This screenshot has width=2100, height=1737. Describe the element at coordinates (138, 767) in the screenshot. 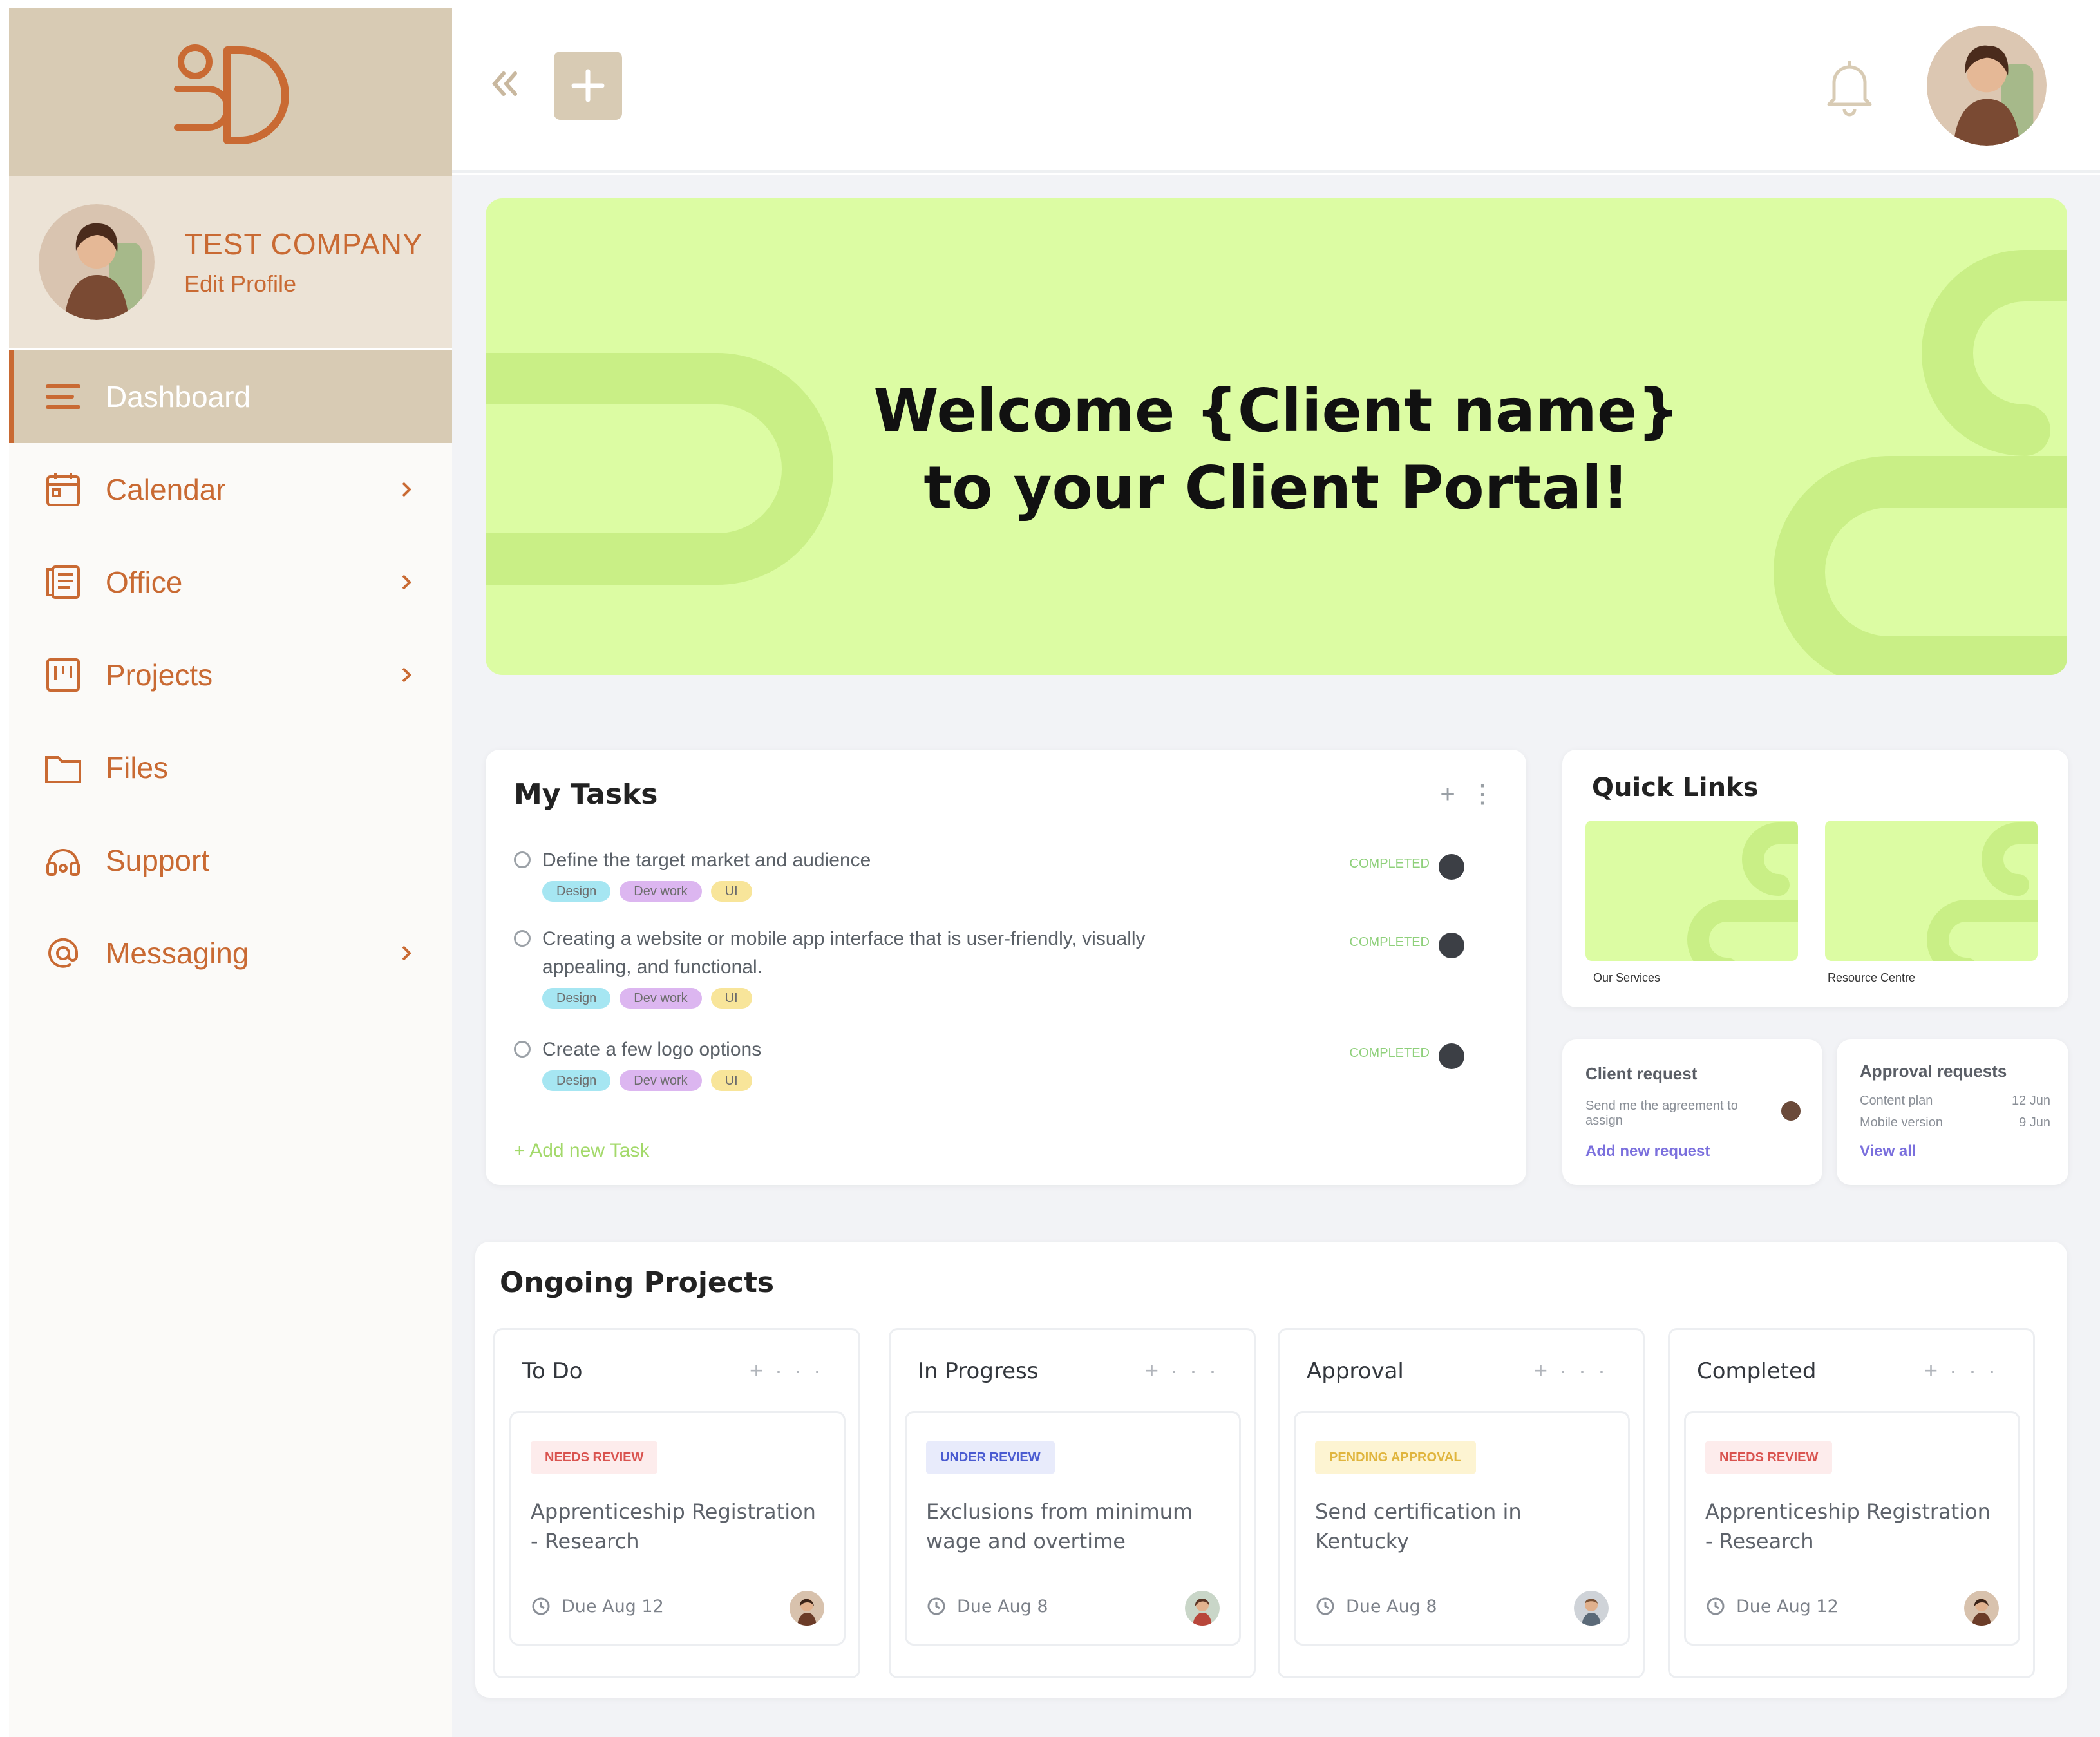

I see `sidebar-item-label: Files` at that location.